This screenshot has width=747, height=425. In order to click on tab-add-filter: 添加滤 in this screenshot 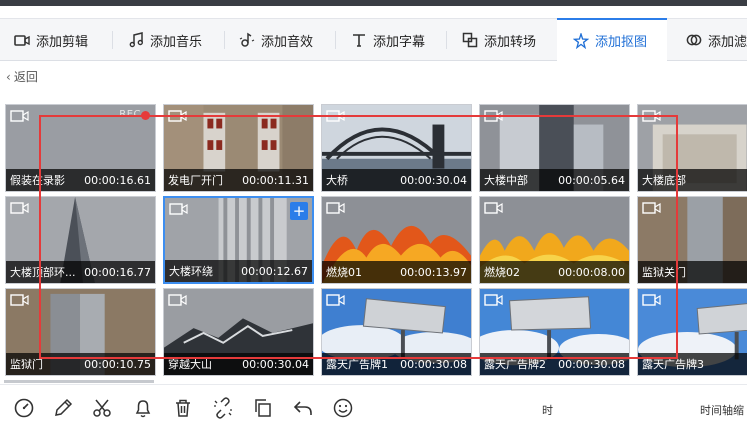, I will do `click(716, 40)`.